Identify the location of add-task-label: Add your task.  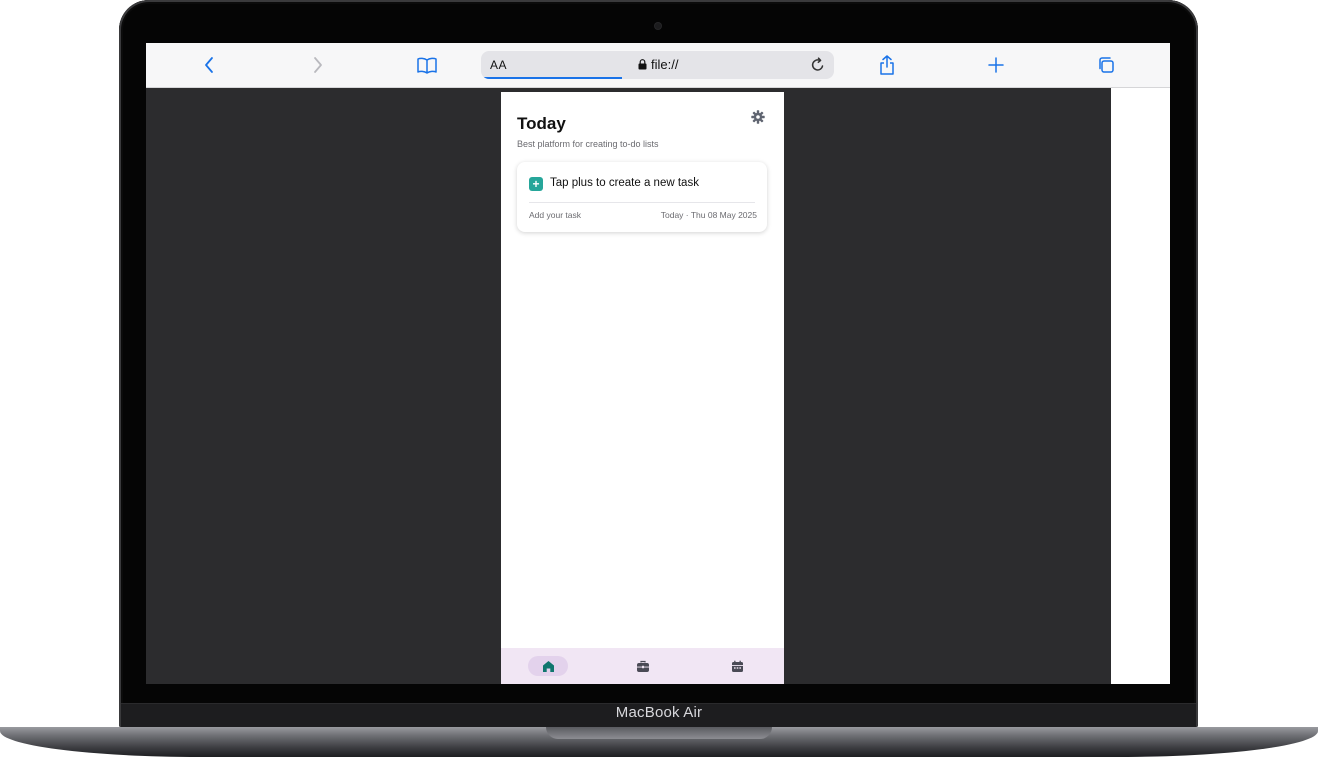
(555, 215).